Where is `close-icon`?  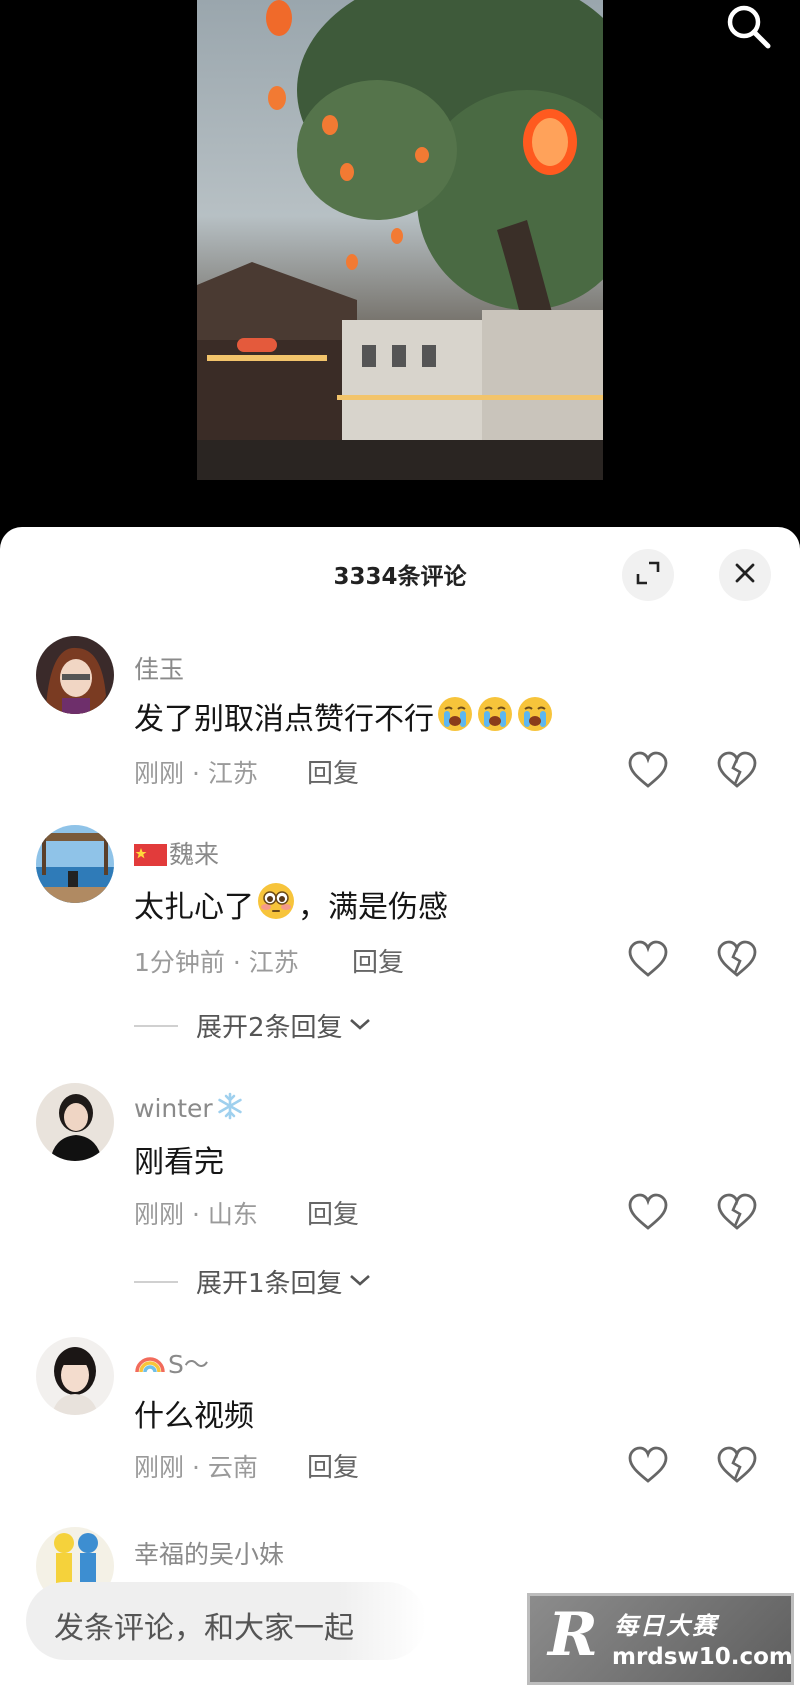 close-icon is located at coordinates (745, 575).